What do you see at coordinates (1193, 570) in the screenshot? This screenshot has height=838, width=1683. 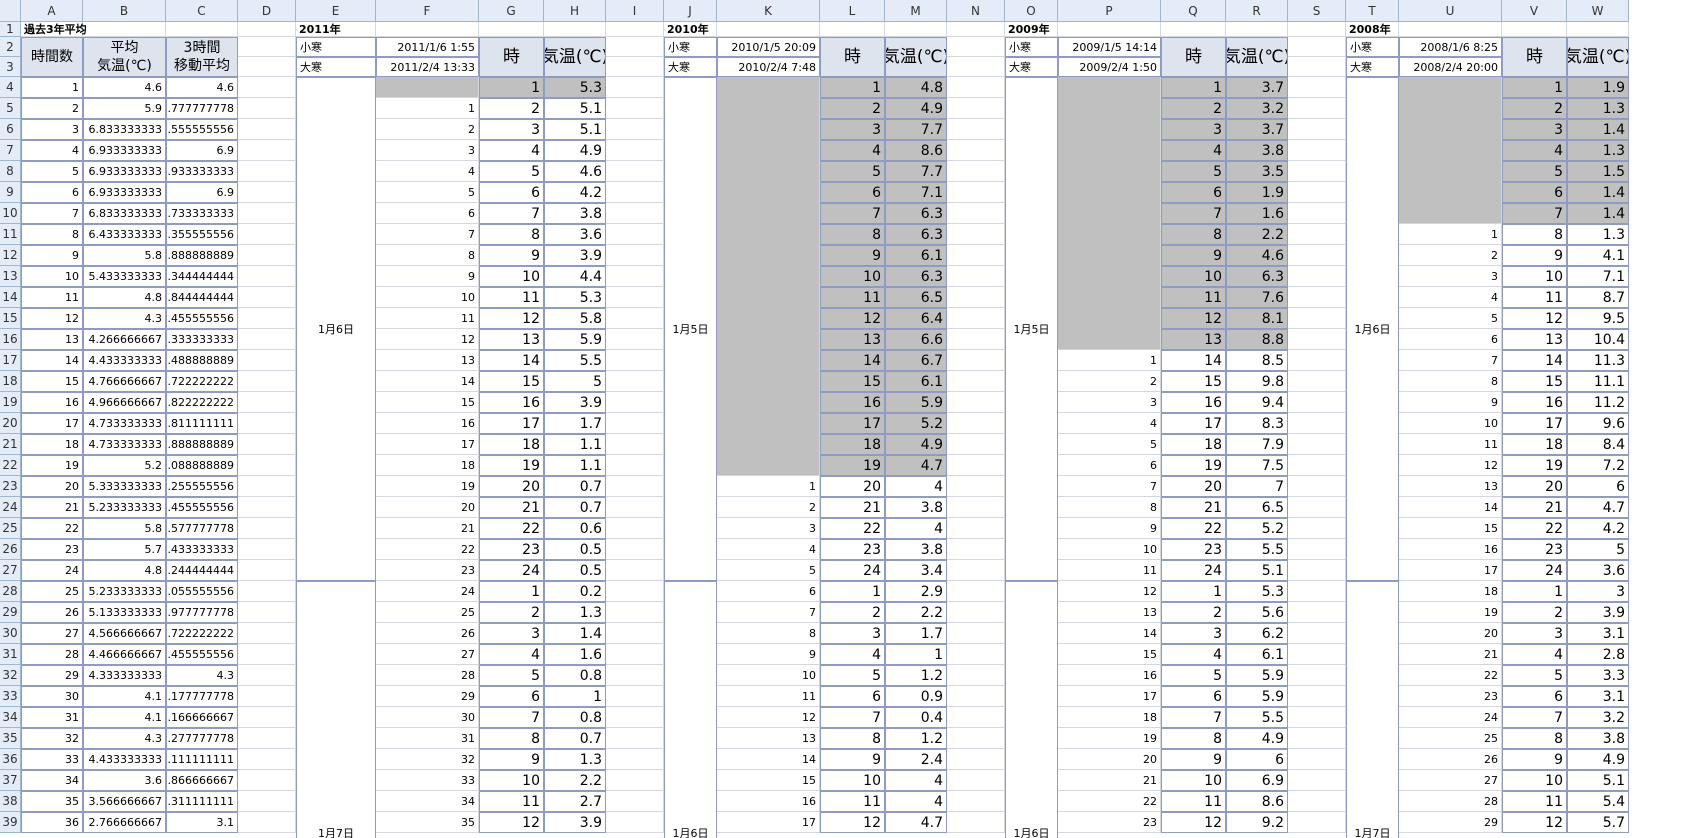 I see `hour-cell: 24` at bounding box center [1193, 570].